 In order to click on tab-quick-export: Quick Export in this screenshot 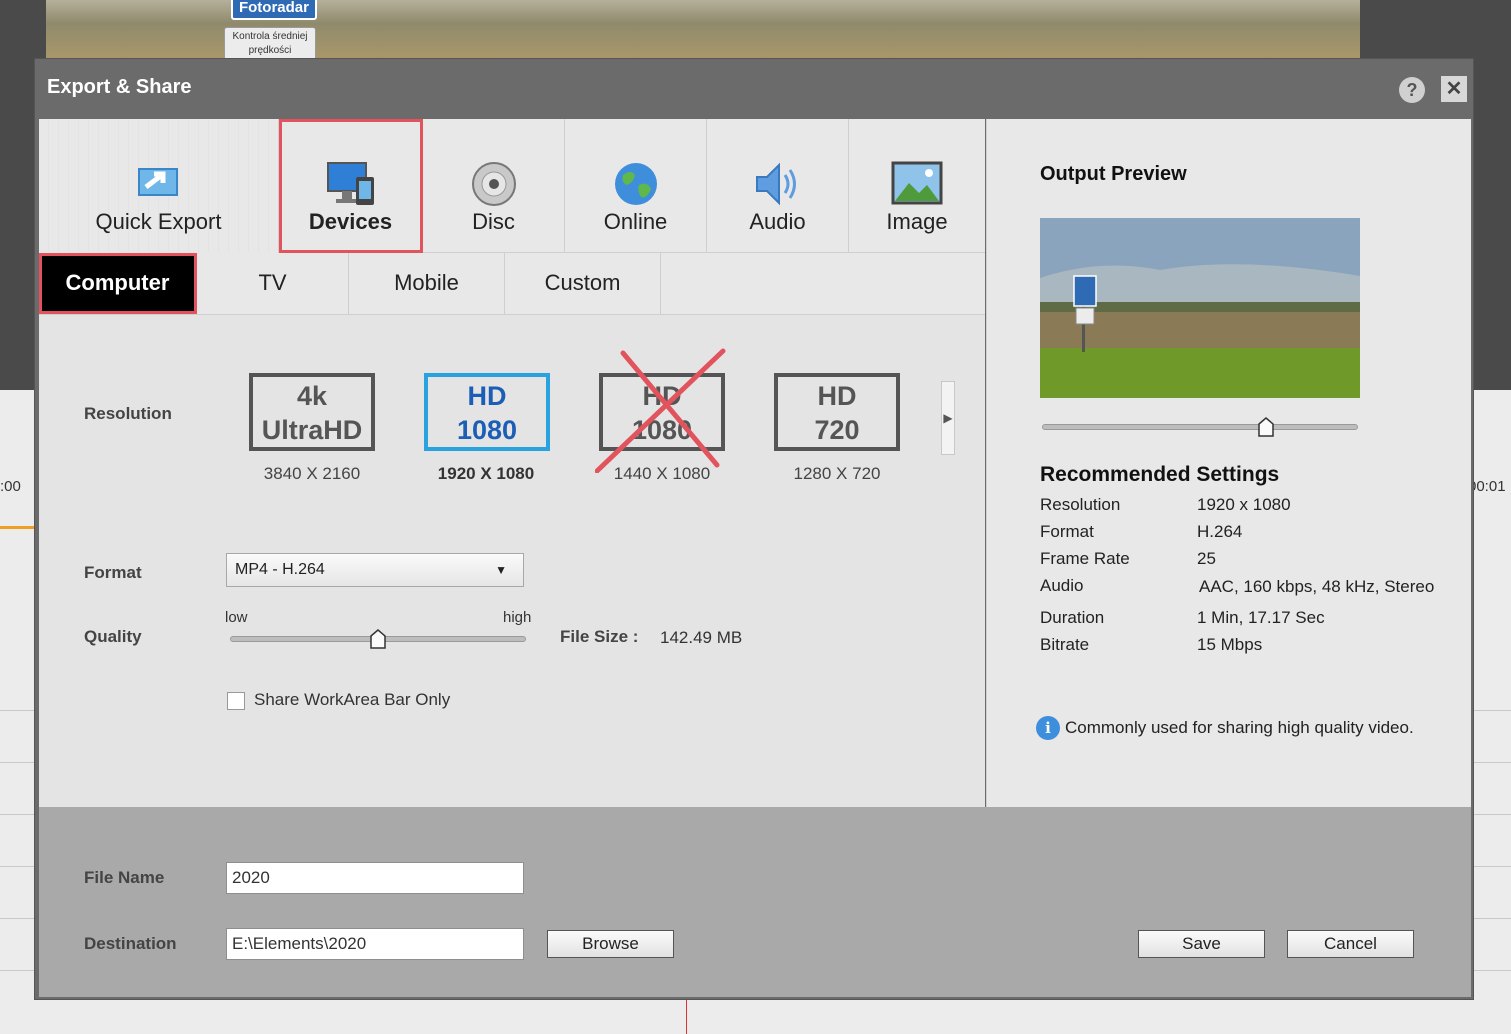, I will do `click(159, 186)`.